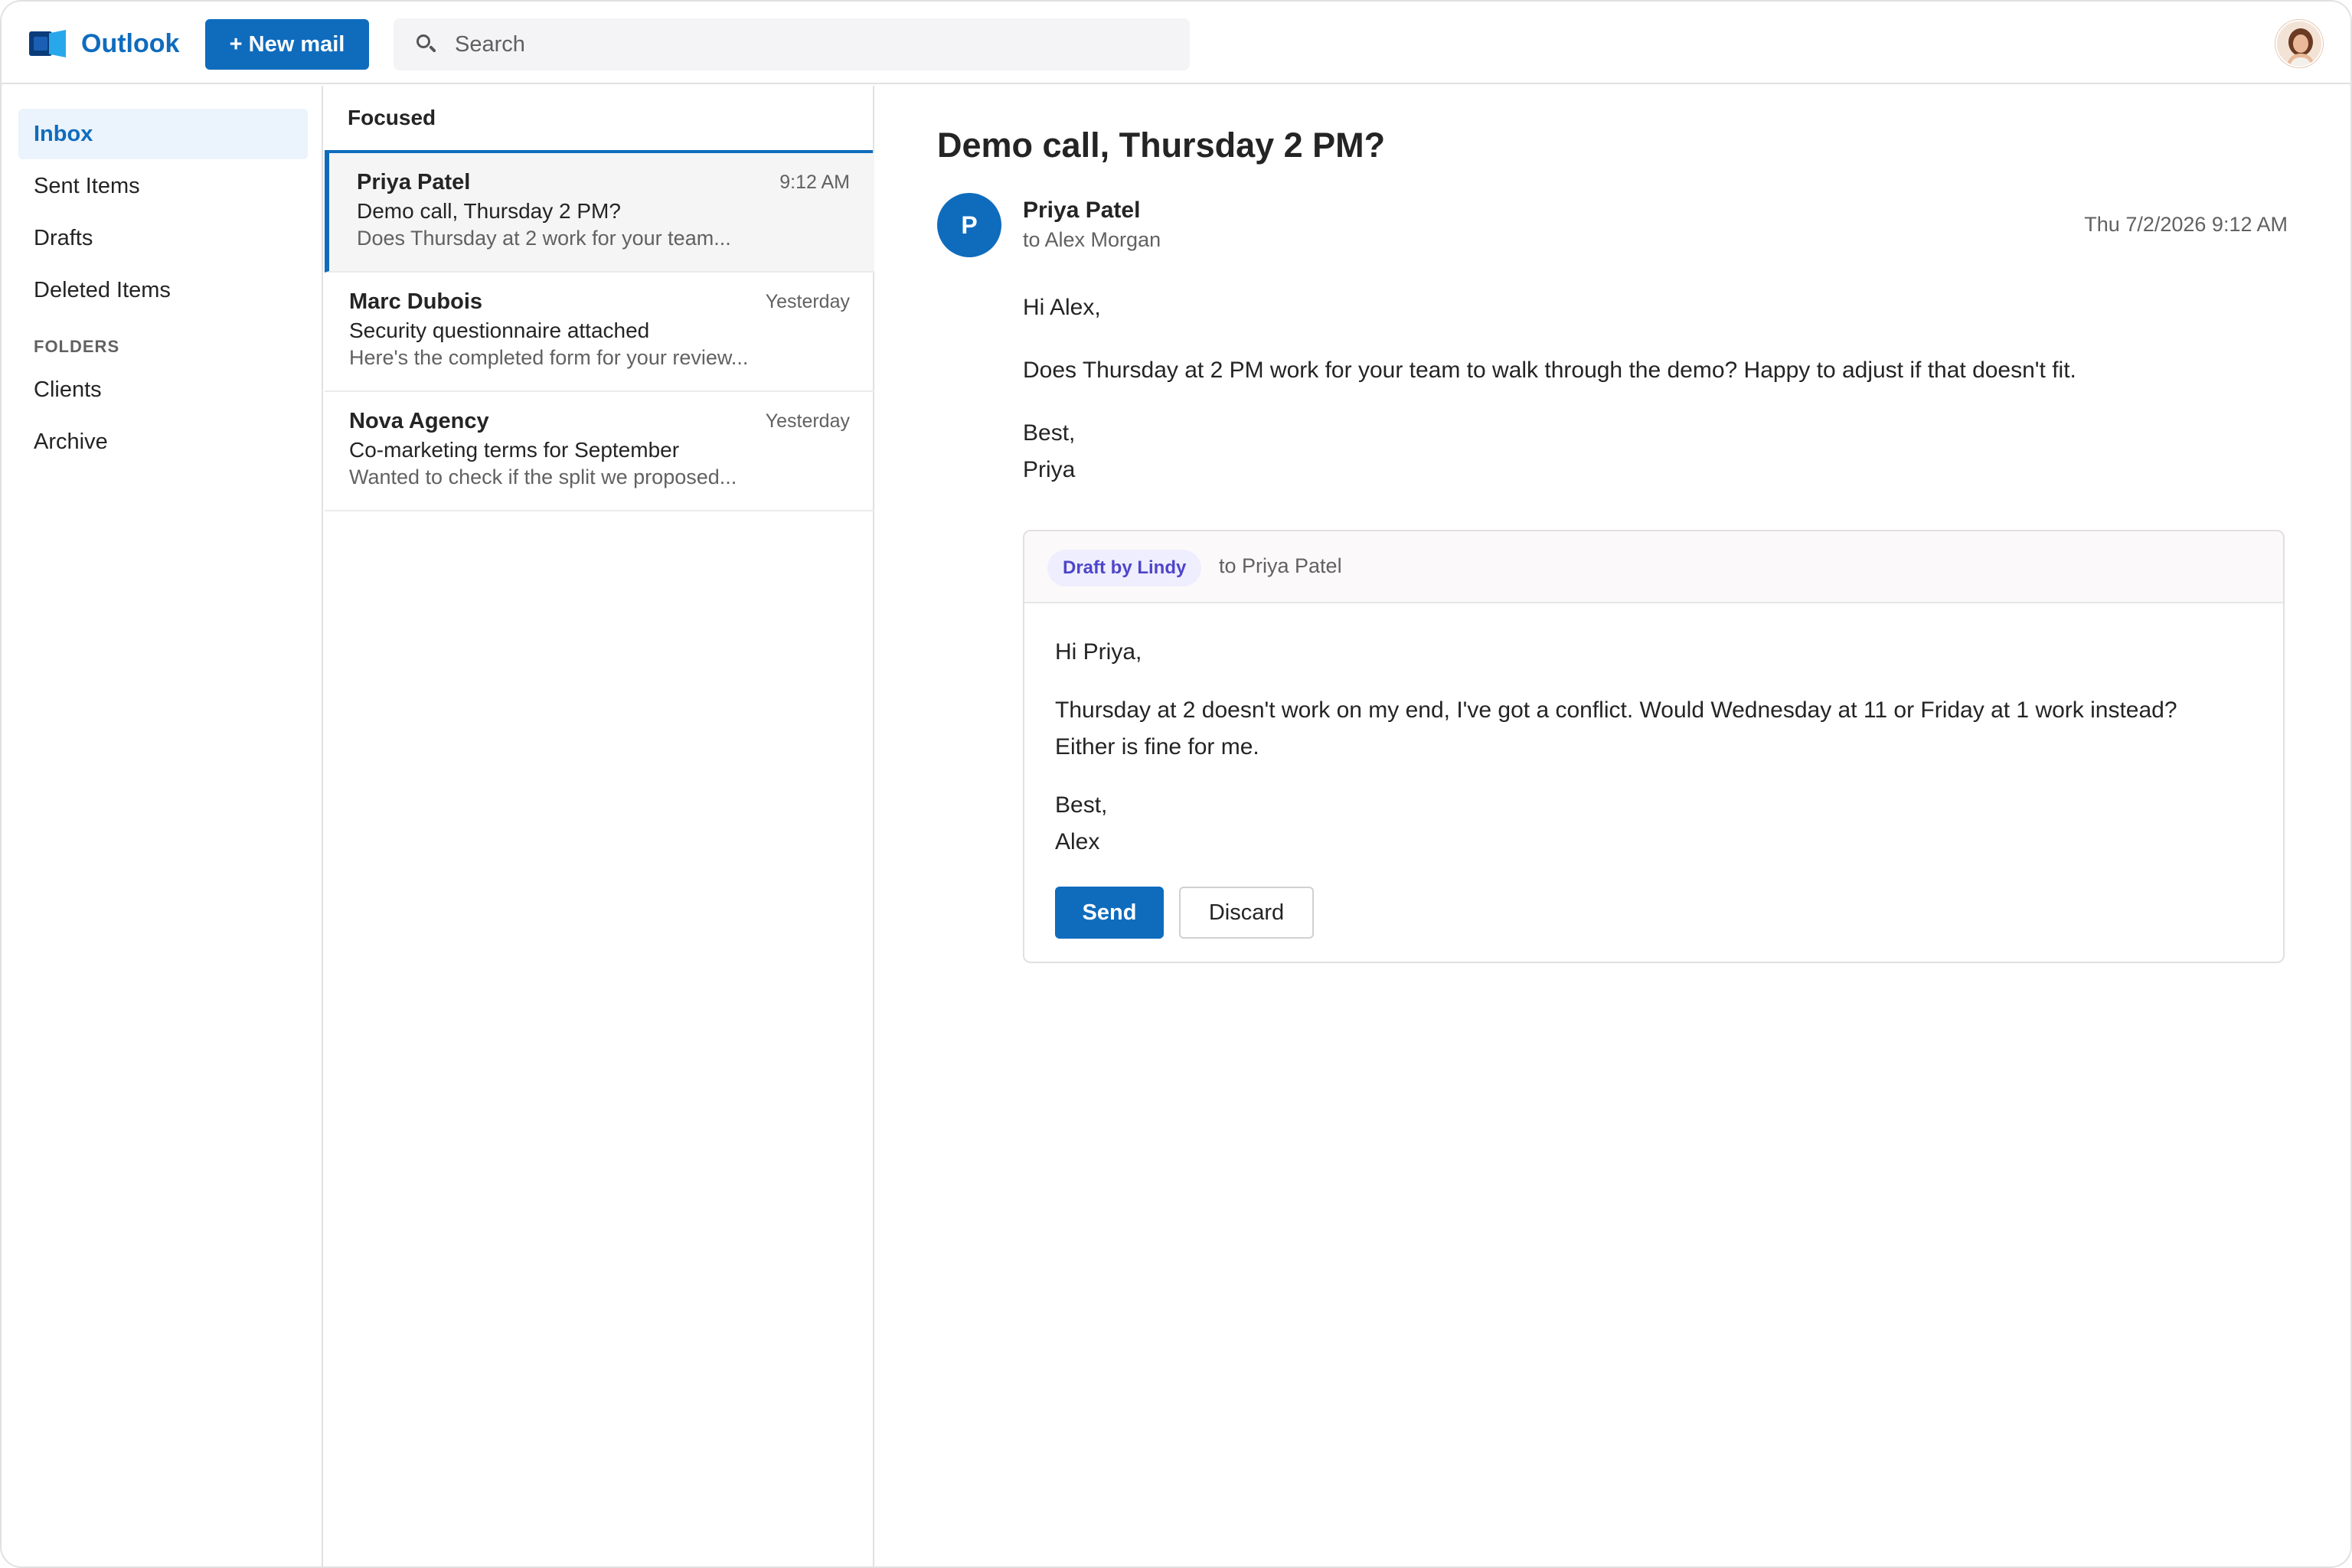 The image size is (2352, 1568). Describe the element at coordinates (163, 290) in the screenshot. I see `sidebar-item-deleted-items: Deleted Items` at that location.